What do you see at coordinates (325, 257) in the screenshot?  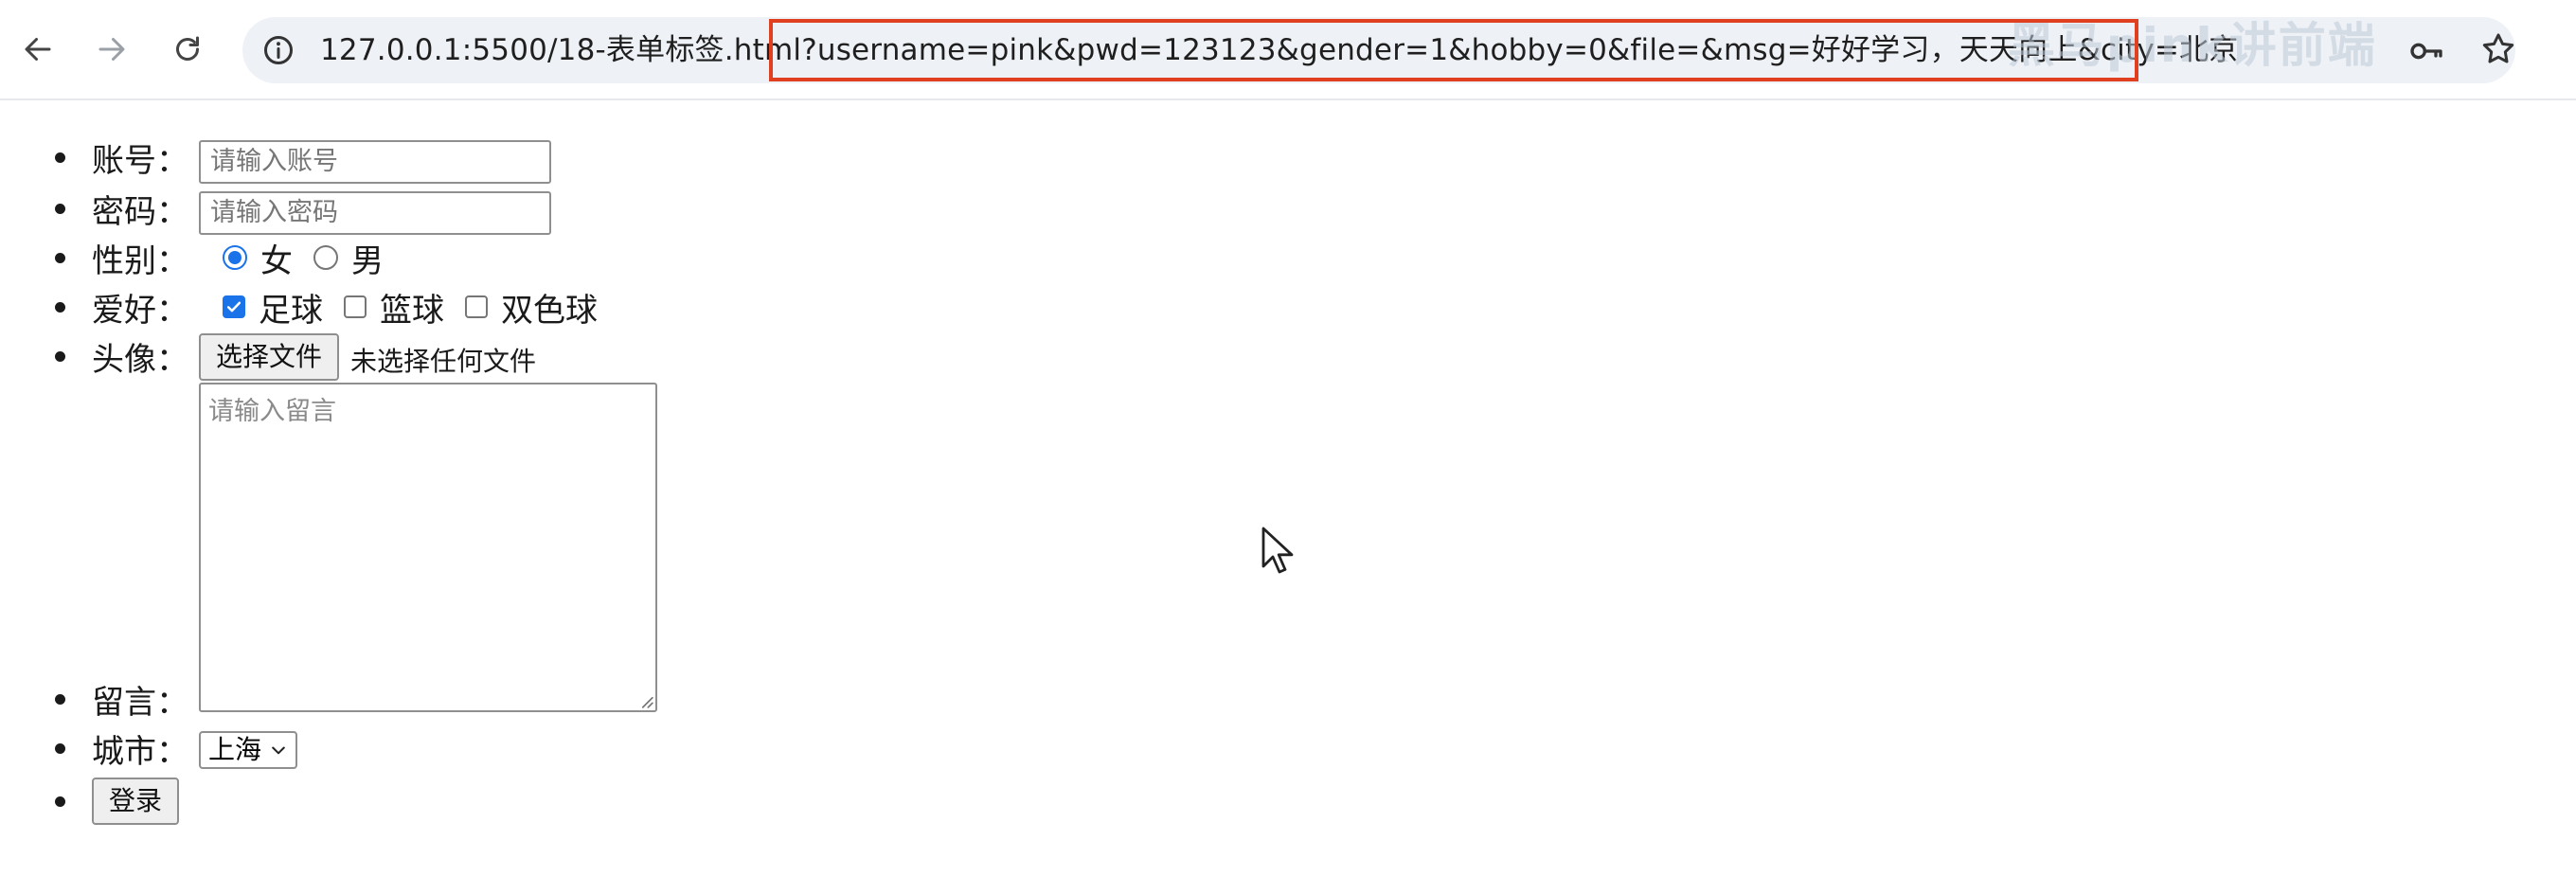 I see `gender-radio-male` at bounding box center [325, 257].